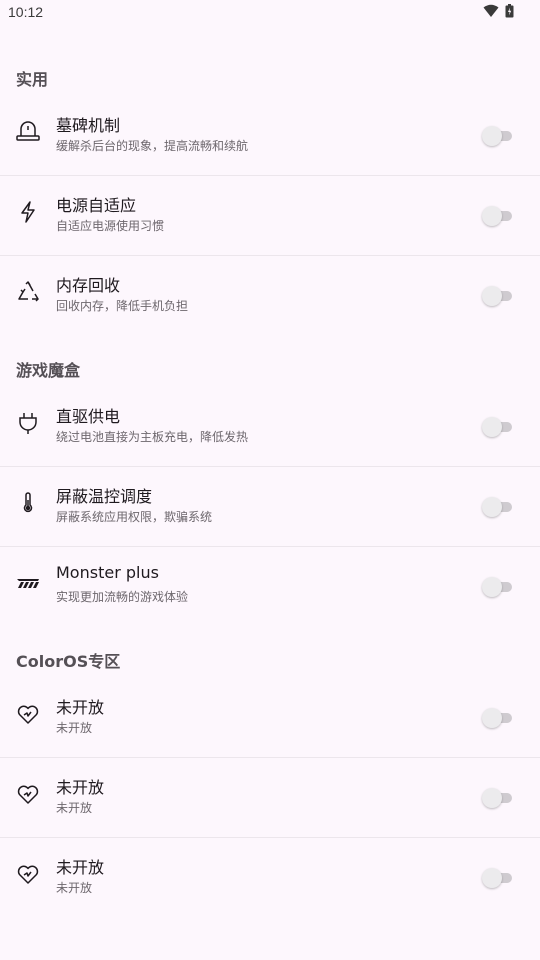  What do you see at coordinates (270, 878) in the screenshot?
I see `setting-row-unavailable-3: 未开放 未开放` at bounding box center [270, 878].